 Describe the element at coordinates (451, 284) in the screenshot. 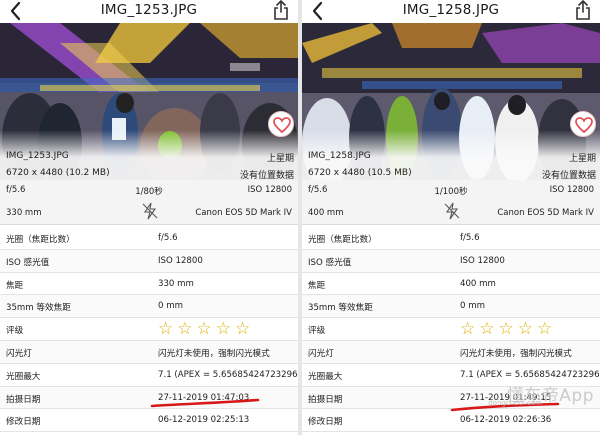

I see `list-item: 焦距 400 mm` at that location.